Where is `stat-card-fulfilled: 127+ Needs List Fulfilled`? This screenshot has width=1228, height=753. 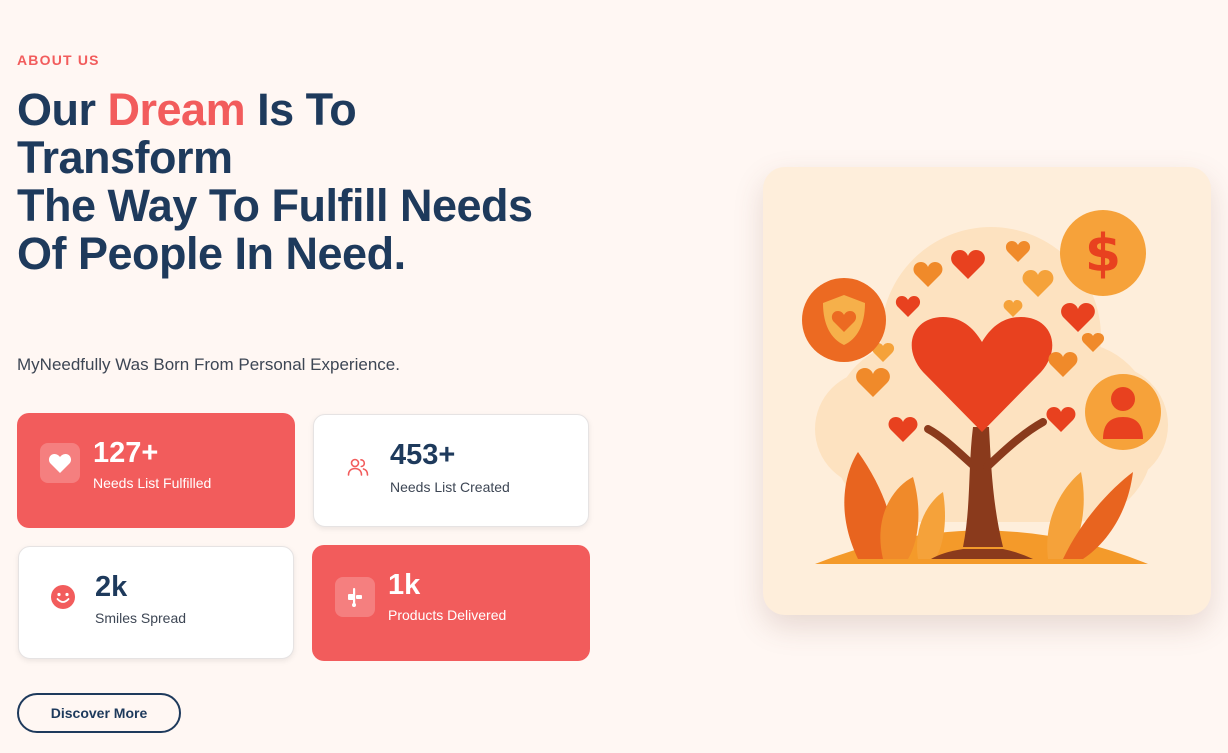 stat-card-fulfilled: 127+ Needs List Fulfilled is located at coordinates (156, 470).